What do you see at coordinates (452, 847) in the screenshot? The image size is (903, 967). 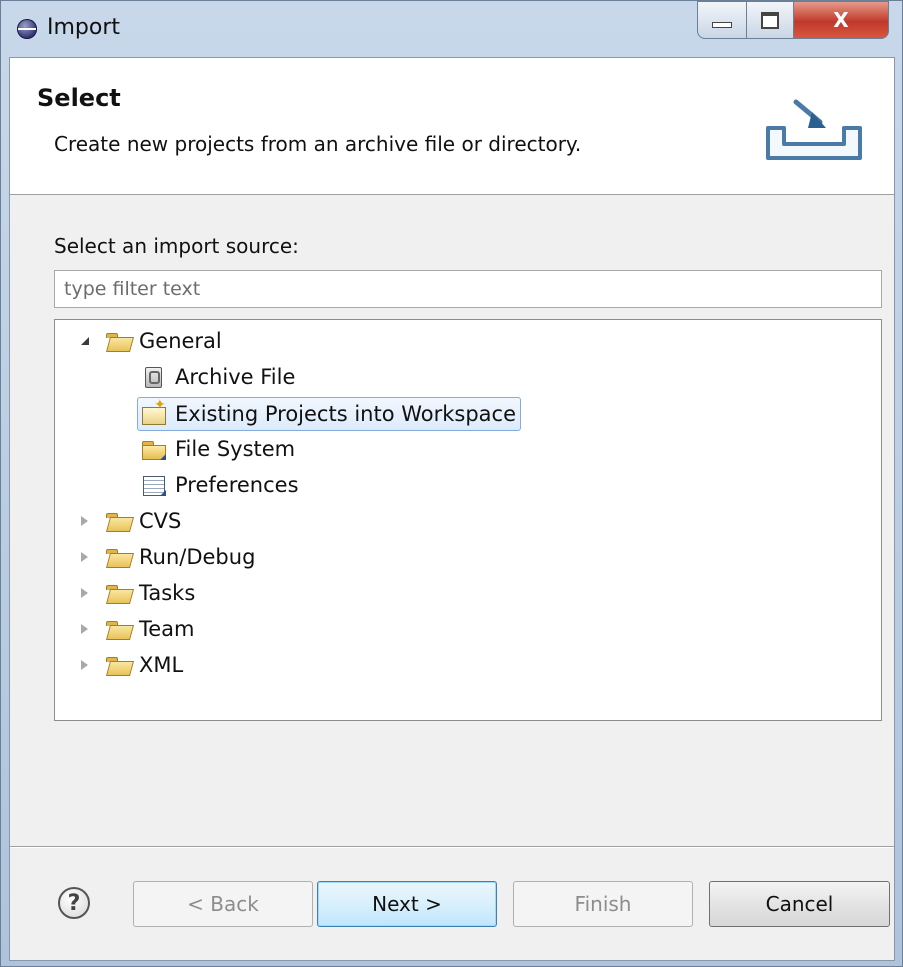 I see `footer-divider` at bounding box center [452, 847].